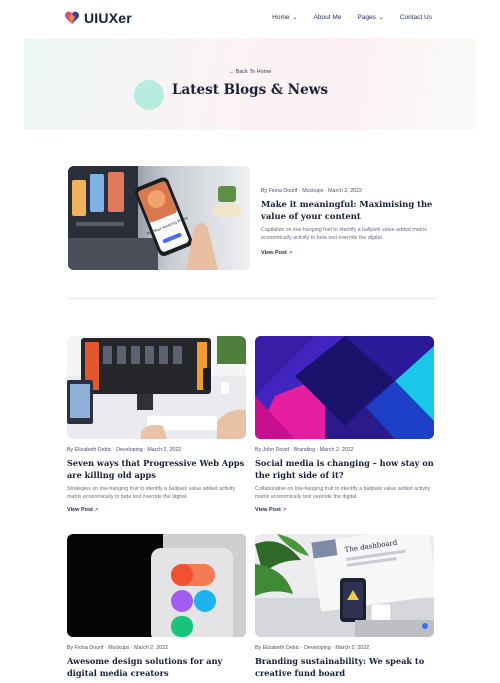 Image resolution: width=500 pixels, height=683 pixels. What do you see at coordinates (281, 17) in the screenshot?
I see `nav-home-label: Home` at bounding box center [281, 17].